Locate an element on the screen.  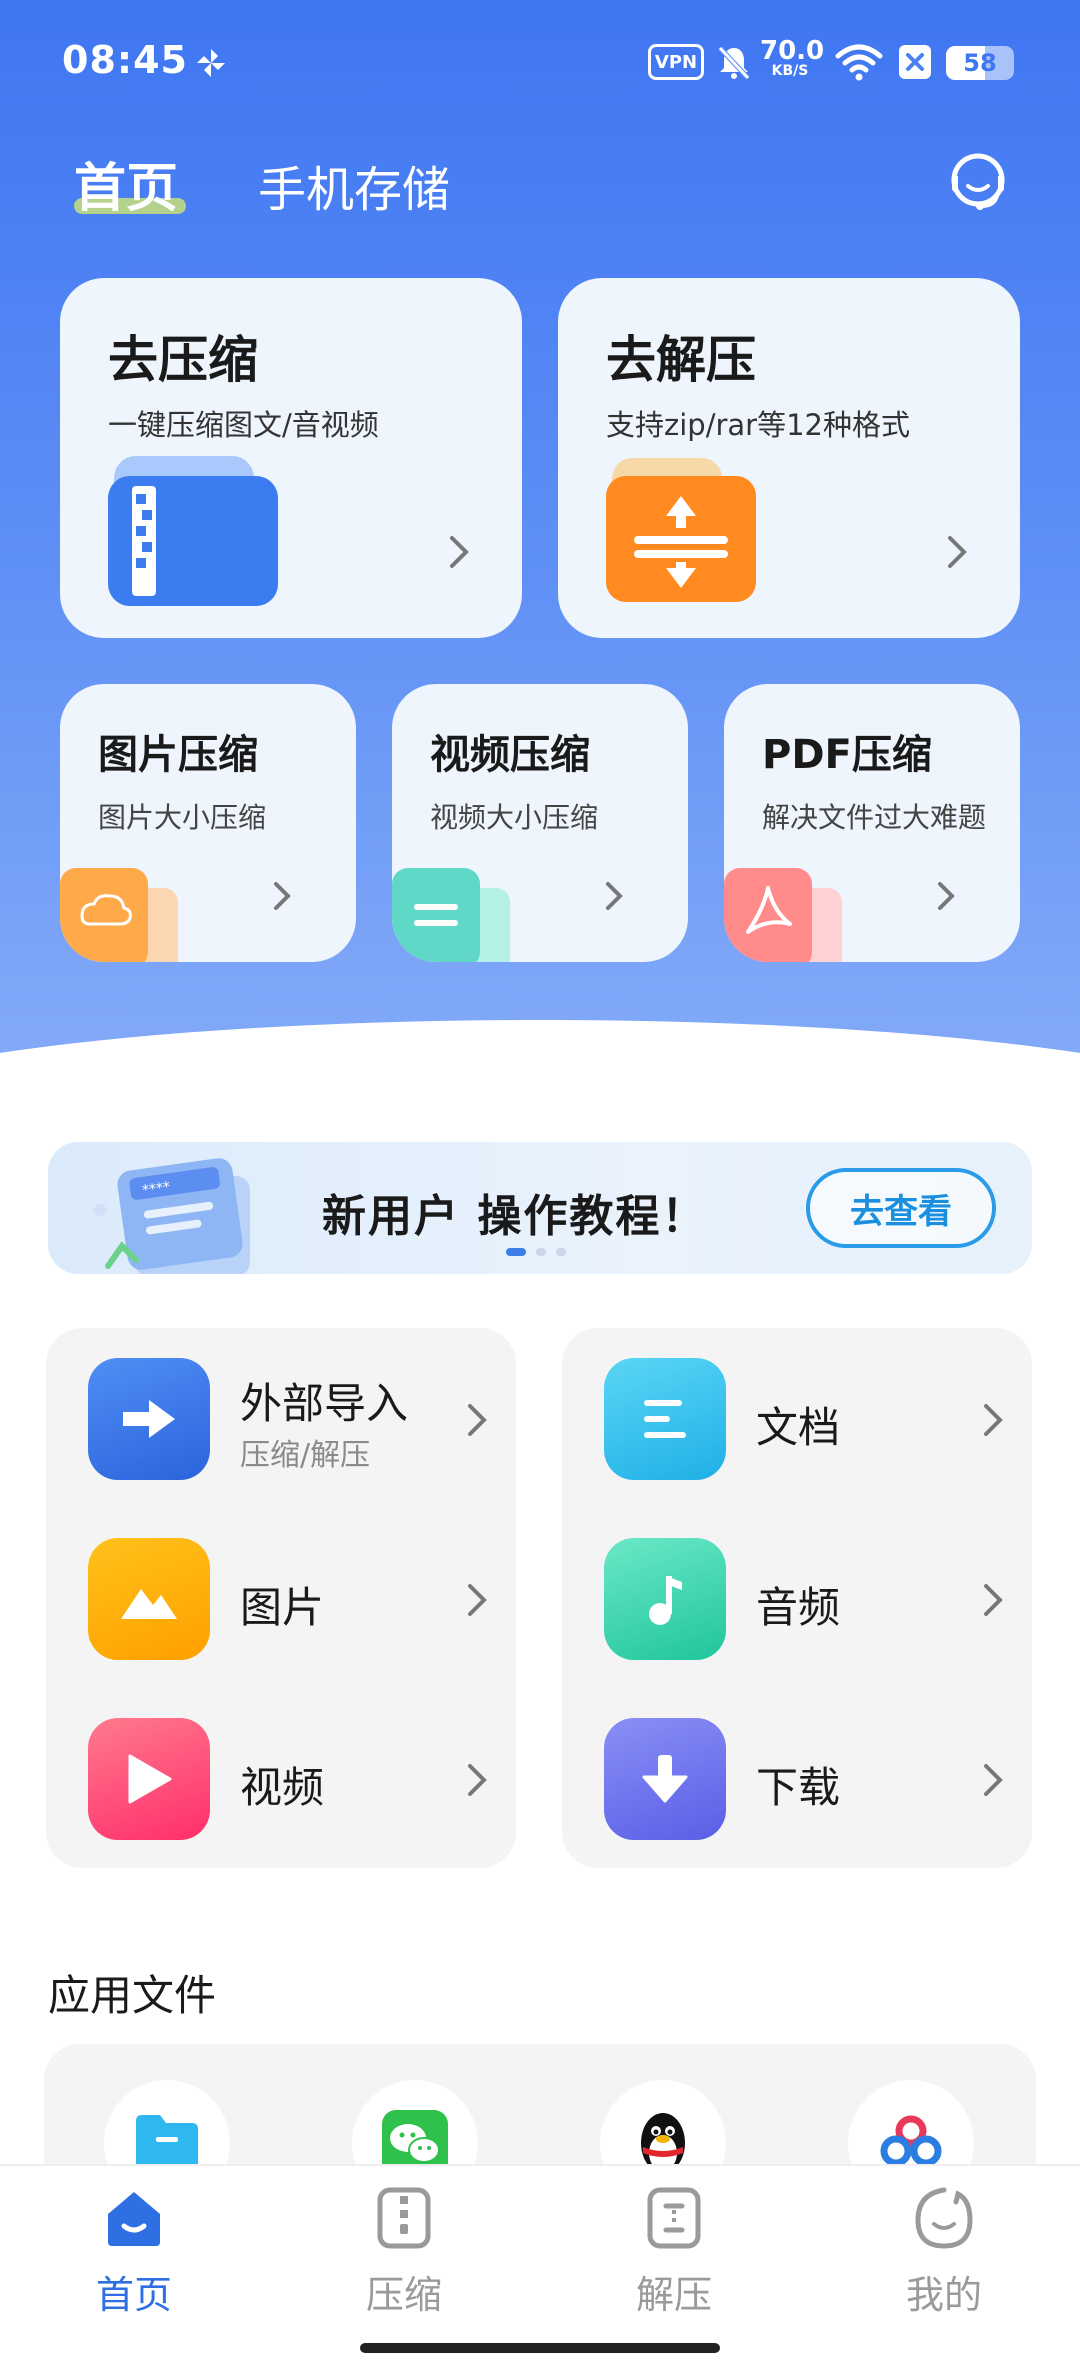
cloud-image-icon is located at coordinates (119, 915).